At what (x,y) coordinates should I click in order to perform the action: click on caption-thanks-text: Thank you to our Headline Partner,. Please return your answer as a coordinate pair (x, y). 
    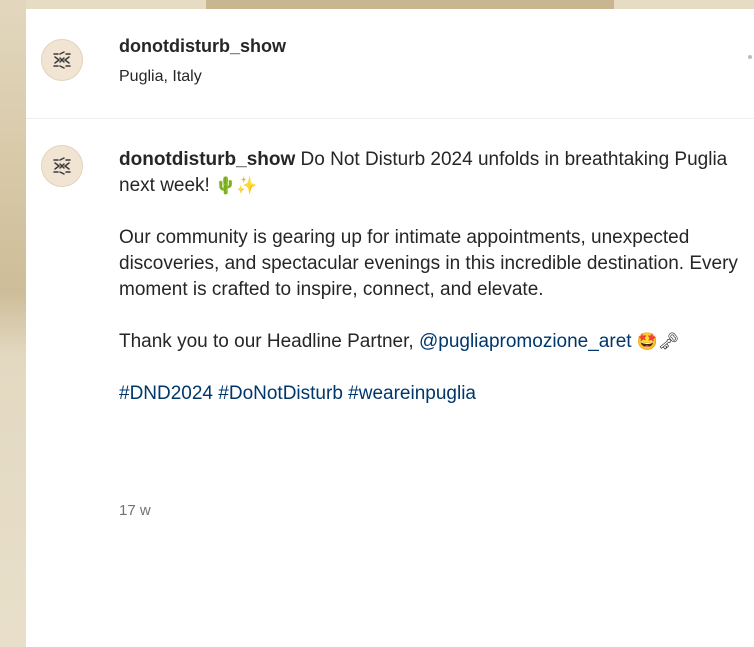
    Looking at the image, I should click on (266, 341).